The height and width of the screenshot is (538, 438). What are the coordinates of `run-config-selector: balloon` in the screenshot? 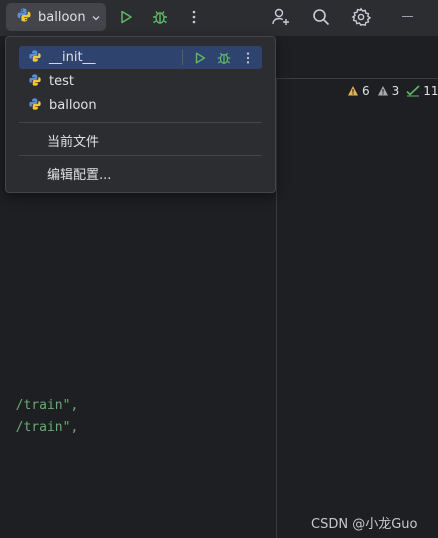 It's located at (56, 17).